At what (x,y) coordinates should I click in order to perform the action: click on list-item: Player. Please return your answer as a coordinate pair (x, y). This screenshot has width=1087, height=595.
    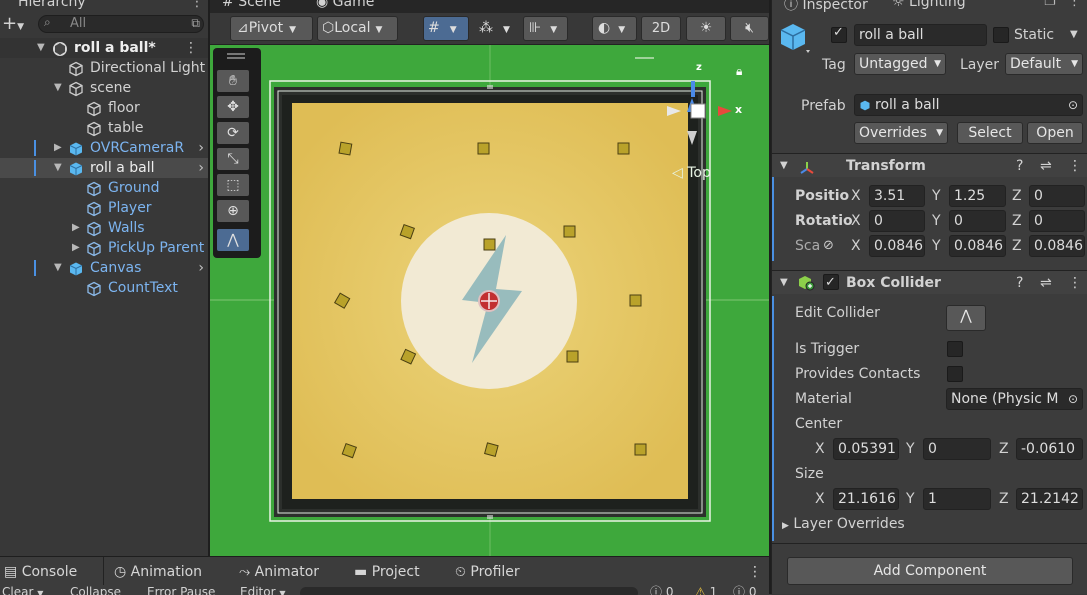
    Looking at the image, I should click on (104, 208).